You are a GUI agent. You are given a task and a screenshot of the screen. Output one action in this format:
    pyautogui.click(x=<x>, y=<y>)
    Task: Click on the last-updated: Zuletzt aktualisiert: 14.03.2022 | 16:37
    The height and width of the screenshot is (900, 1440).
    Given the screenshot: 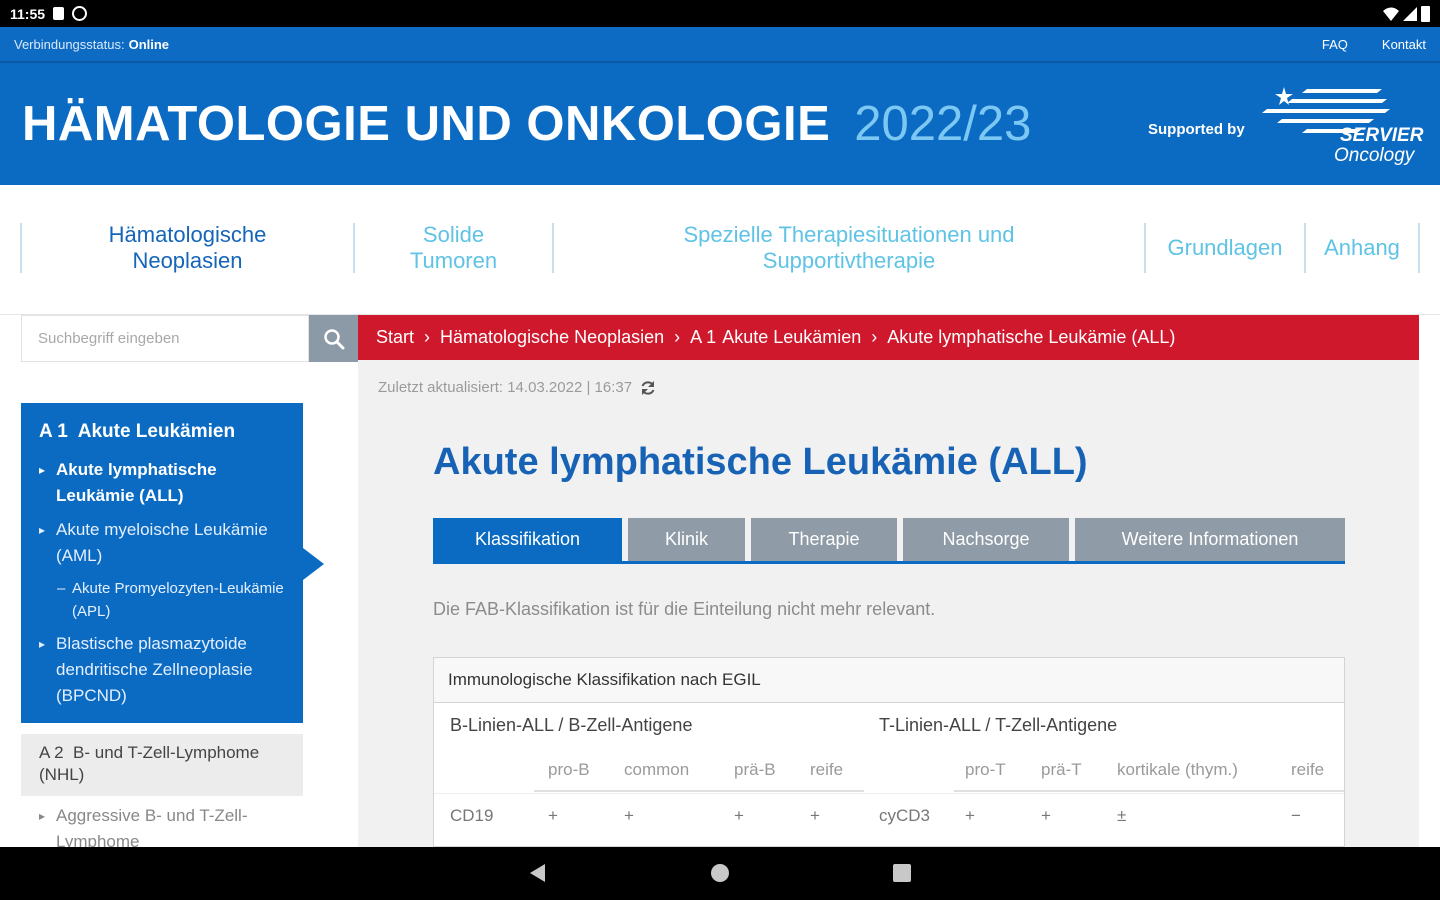 What is the action you would take?
    pyautogui.click(x=517, y=387)
    